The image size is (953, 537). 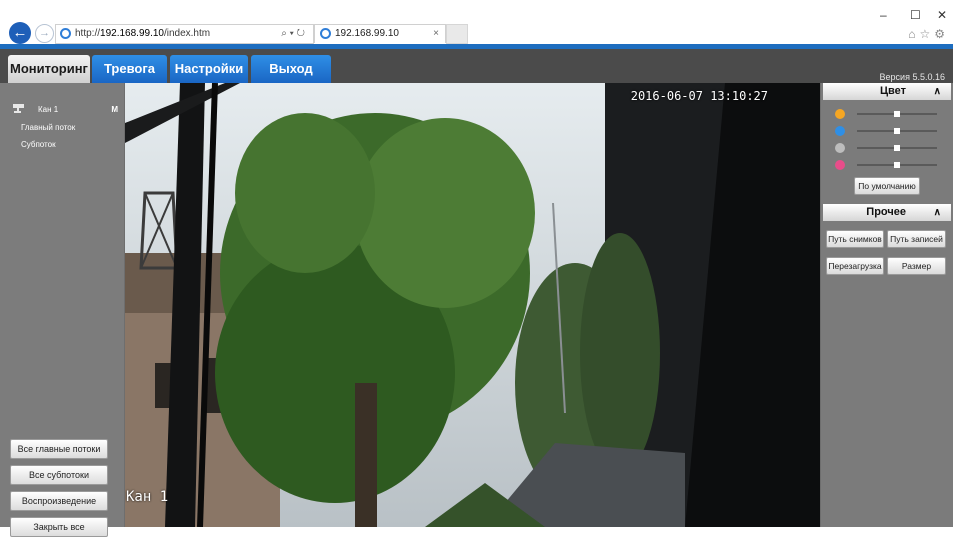 I want to click on contrast-icon, so click(x=840, y=131).